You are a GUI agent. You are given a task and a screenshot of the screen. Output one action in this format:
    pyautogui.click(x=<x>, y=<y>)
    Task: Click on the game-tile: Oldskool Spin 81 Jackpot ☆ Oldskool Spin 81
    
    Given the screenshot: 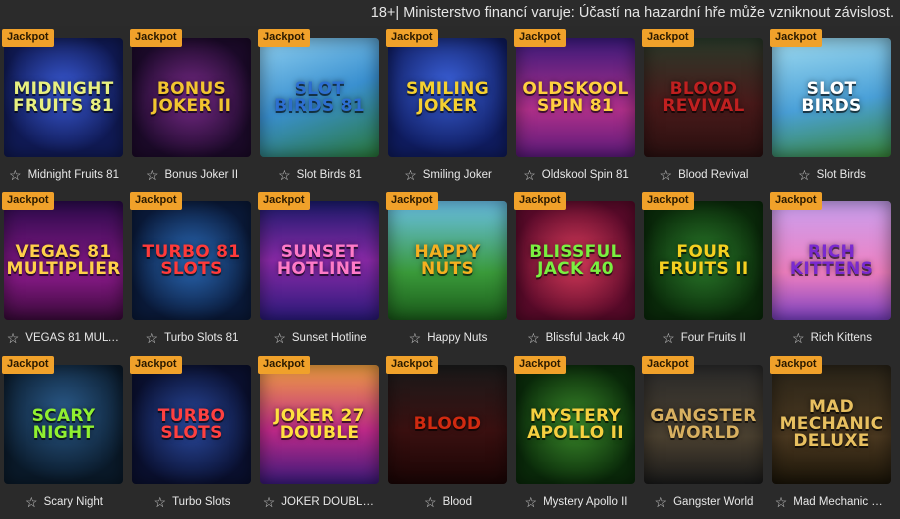 What is the action you would take?
    pyautogui.click(x=576, y=110)
    